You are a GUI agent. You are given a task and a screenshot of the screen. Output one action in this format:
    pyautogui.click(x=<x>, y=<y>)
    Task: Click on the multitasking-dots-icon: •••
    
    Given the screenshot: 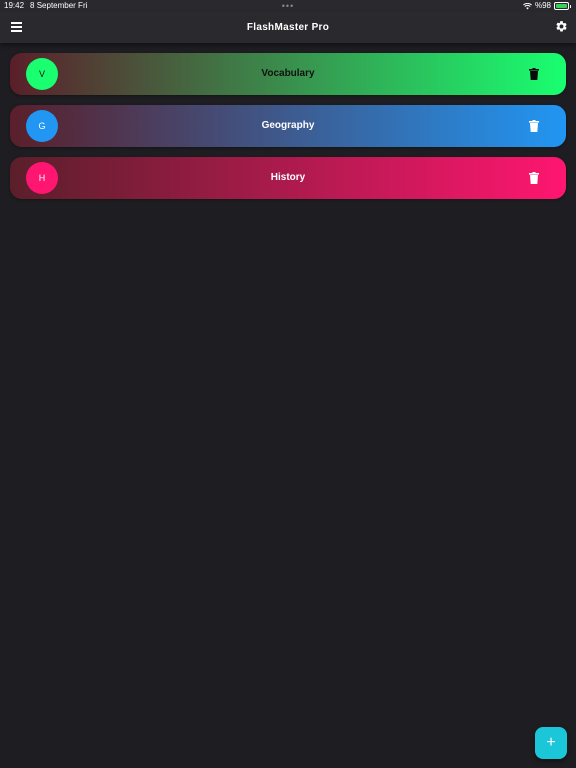 What is the action you would take?
    pyautogui.click(x=288, y=6)
    